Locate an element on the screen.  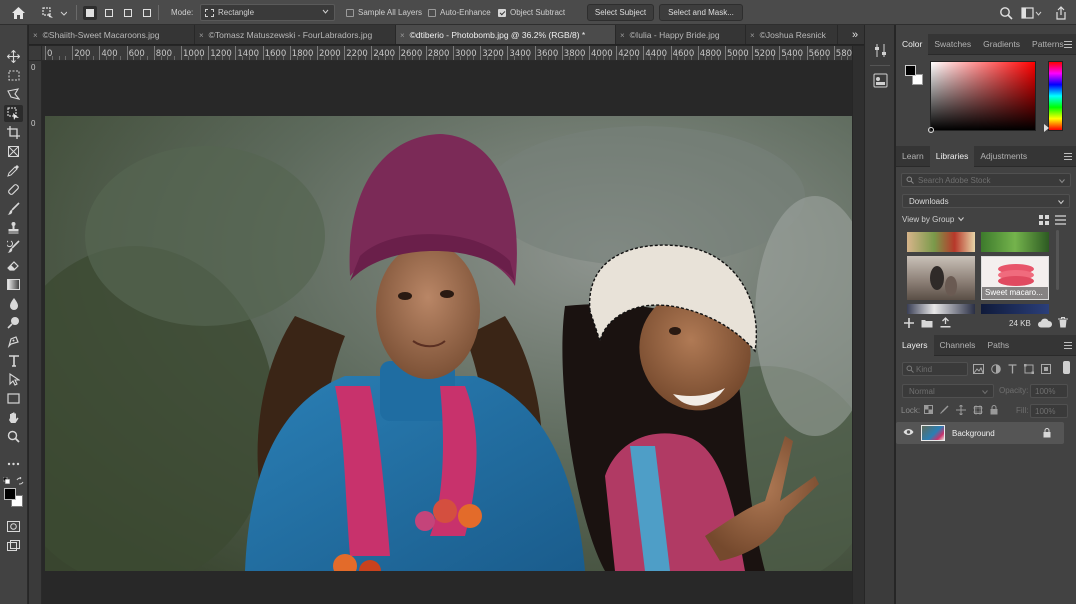
more-tools-icon is located at coordinates (13, 463).